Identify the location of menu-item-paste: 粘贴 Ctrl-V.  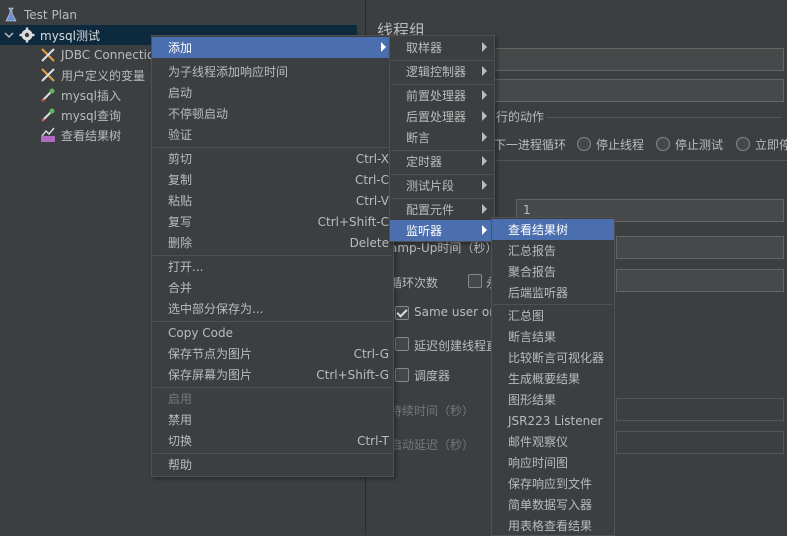
(272, 200).